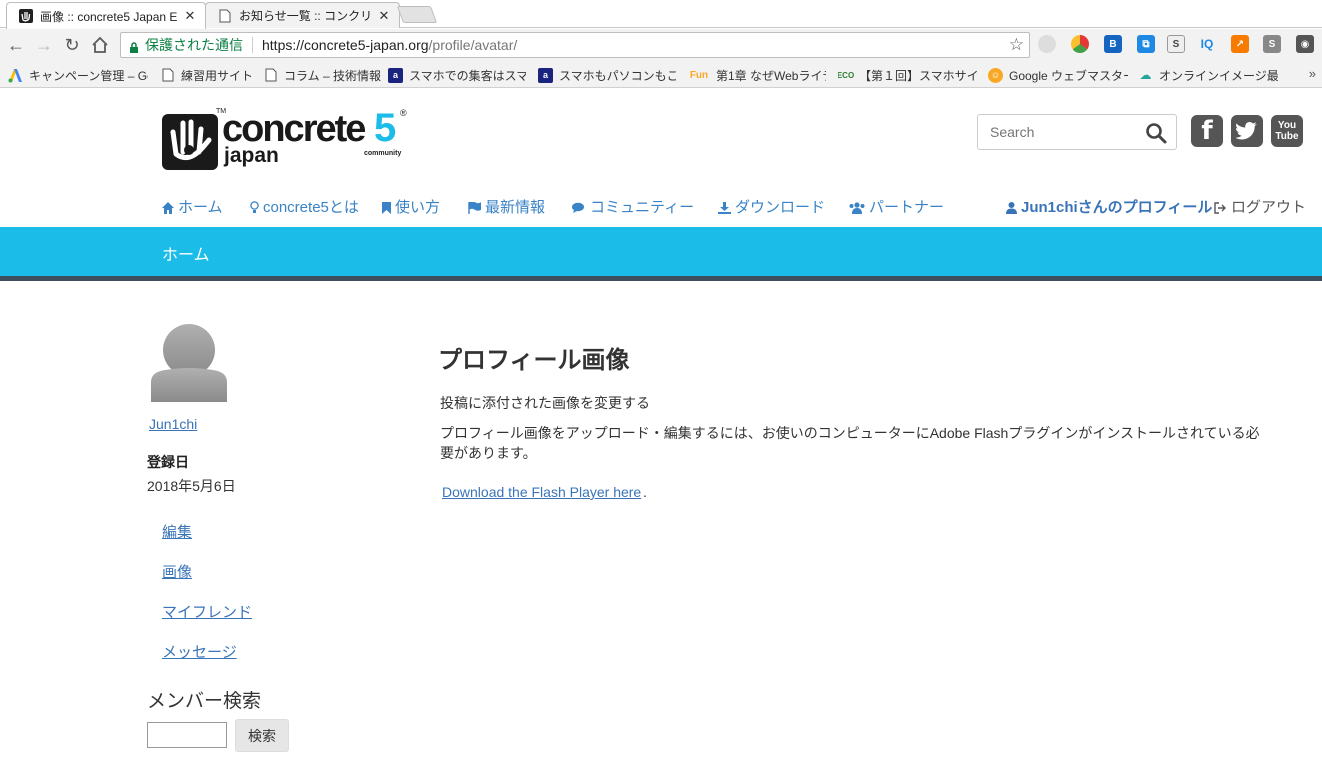 The width and height of the screenshot is (1322, 757). I want to click on bookmark-item: 練習用サイト, so click(210, 75).